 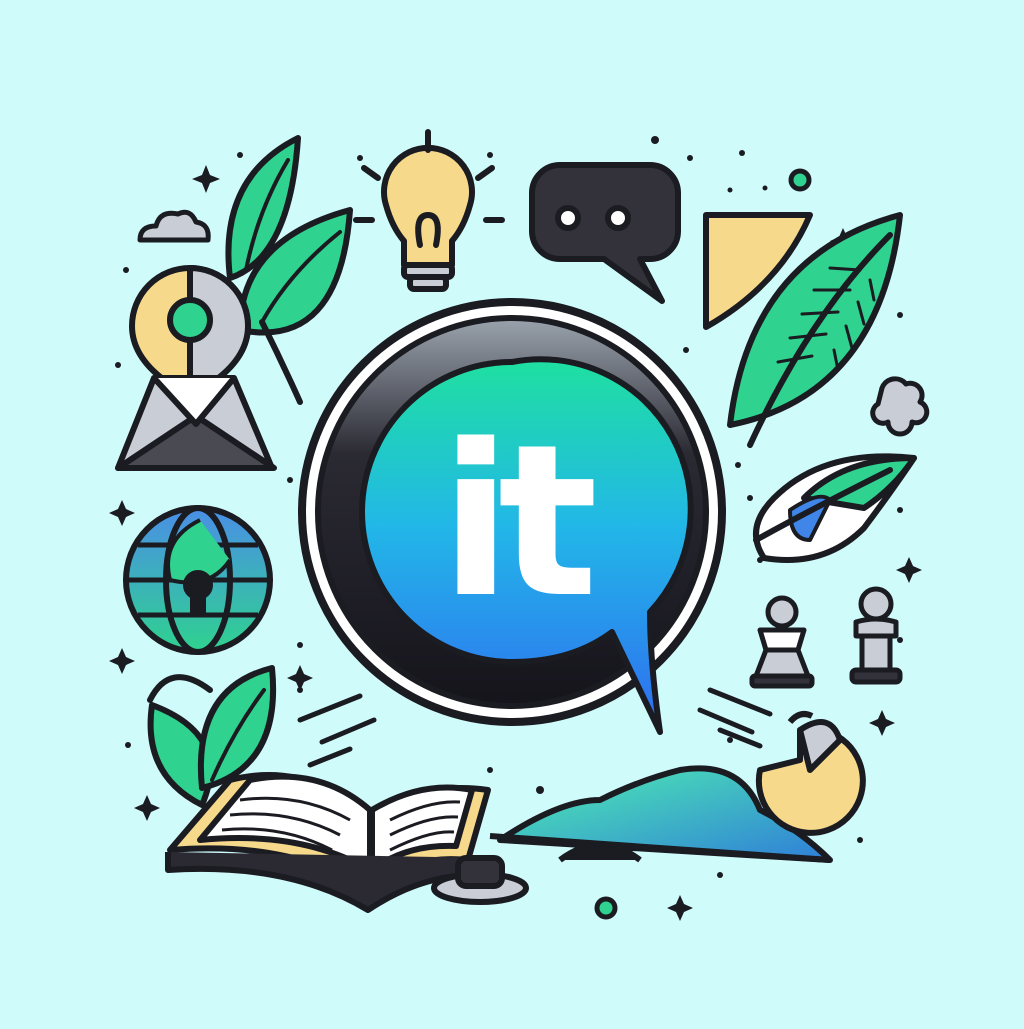 I want to click on puzzle-icon, so click(x=900, y=406).